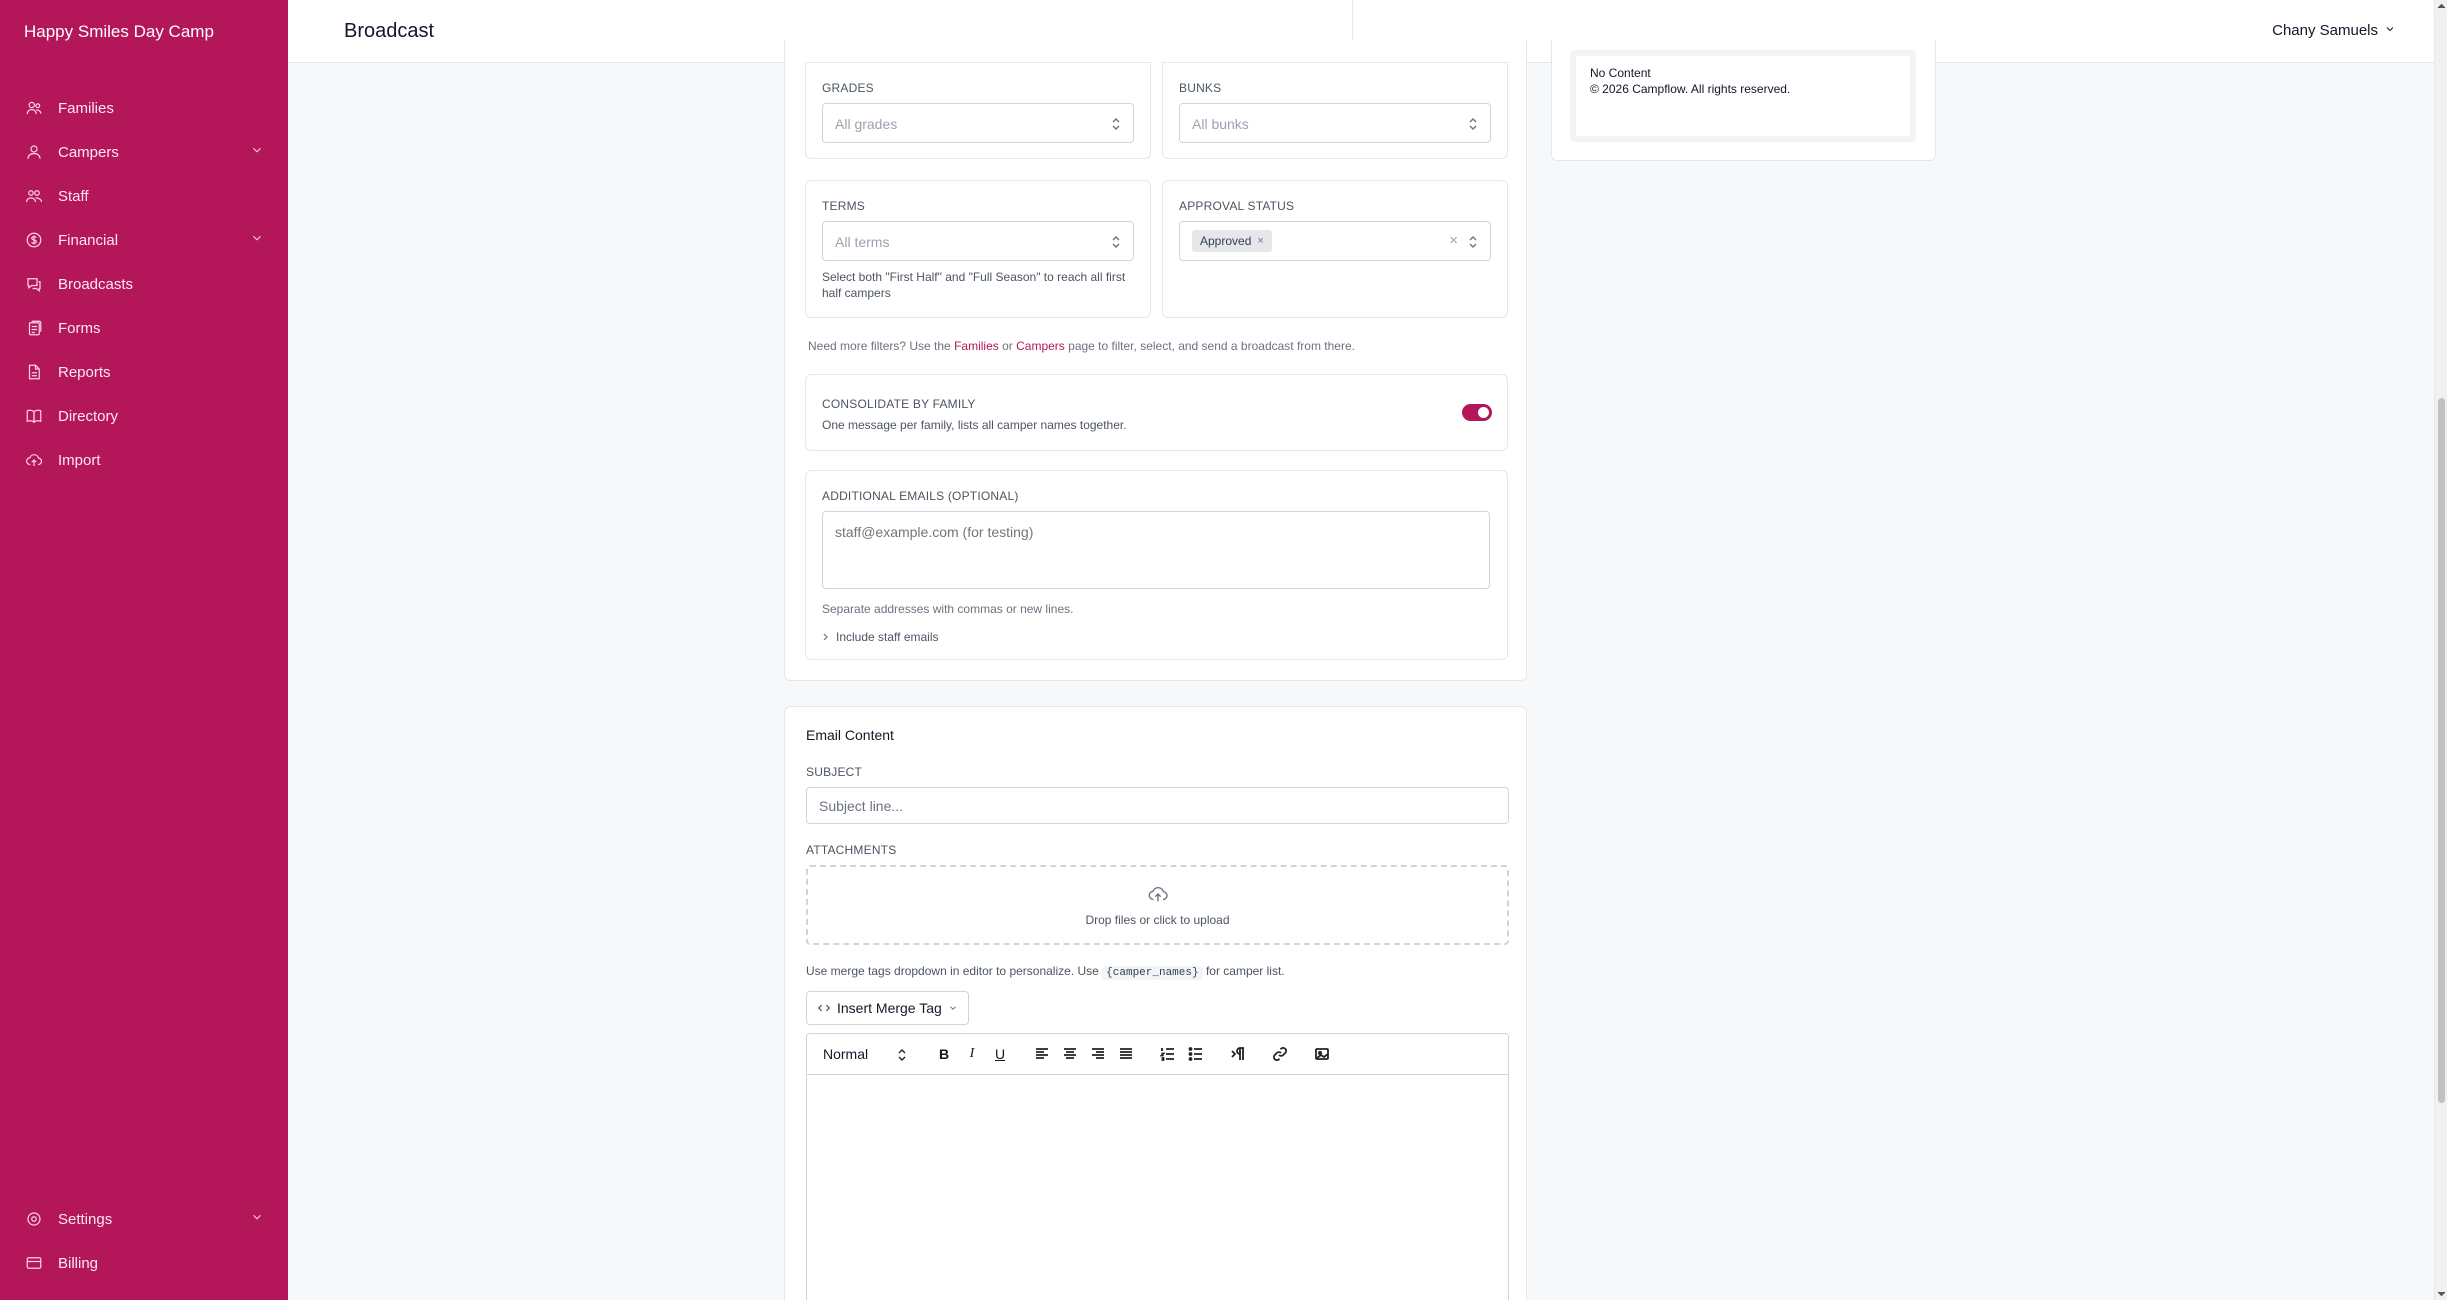 The height and width of the screenshot is (1300, 2447). What do you see at coordinates (34, 284) in the screenshot?
I see `broadcast-icon` at bounding box center [34, 284].